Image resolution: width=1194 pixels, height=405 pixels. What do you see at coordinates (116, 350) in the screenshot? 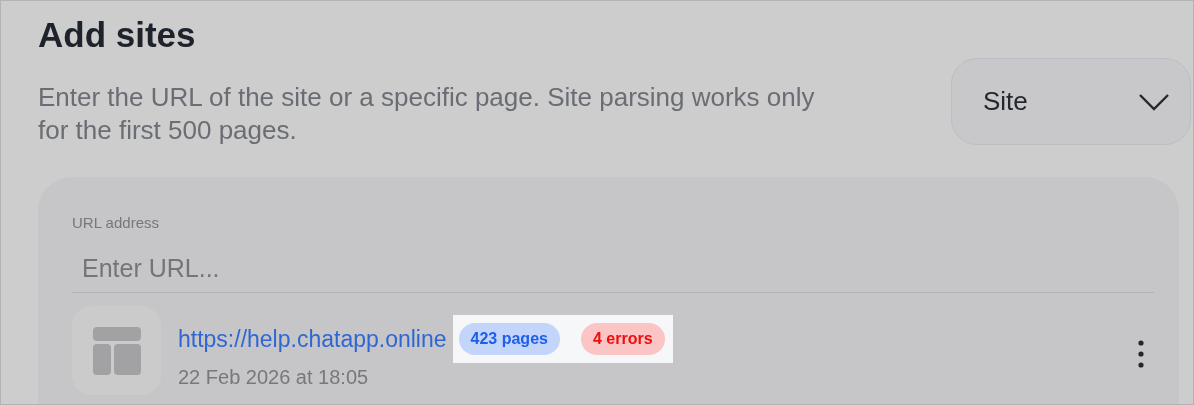
I see `site-icon` at bounding box center [116, 350].